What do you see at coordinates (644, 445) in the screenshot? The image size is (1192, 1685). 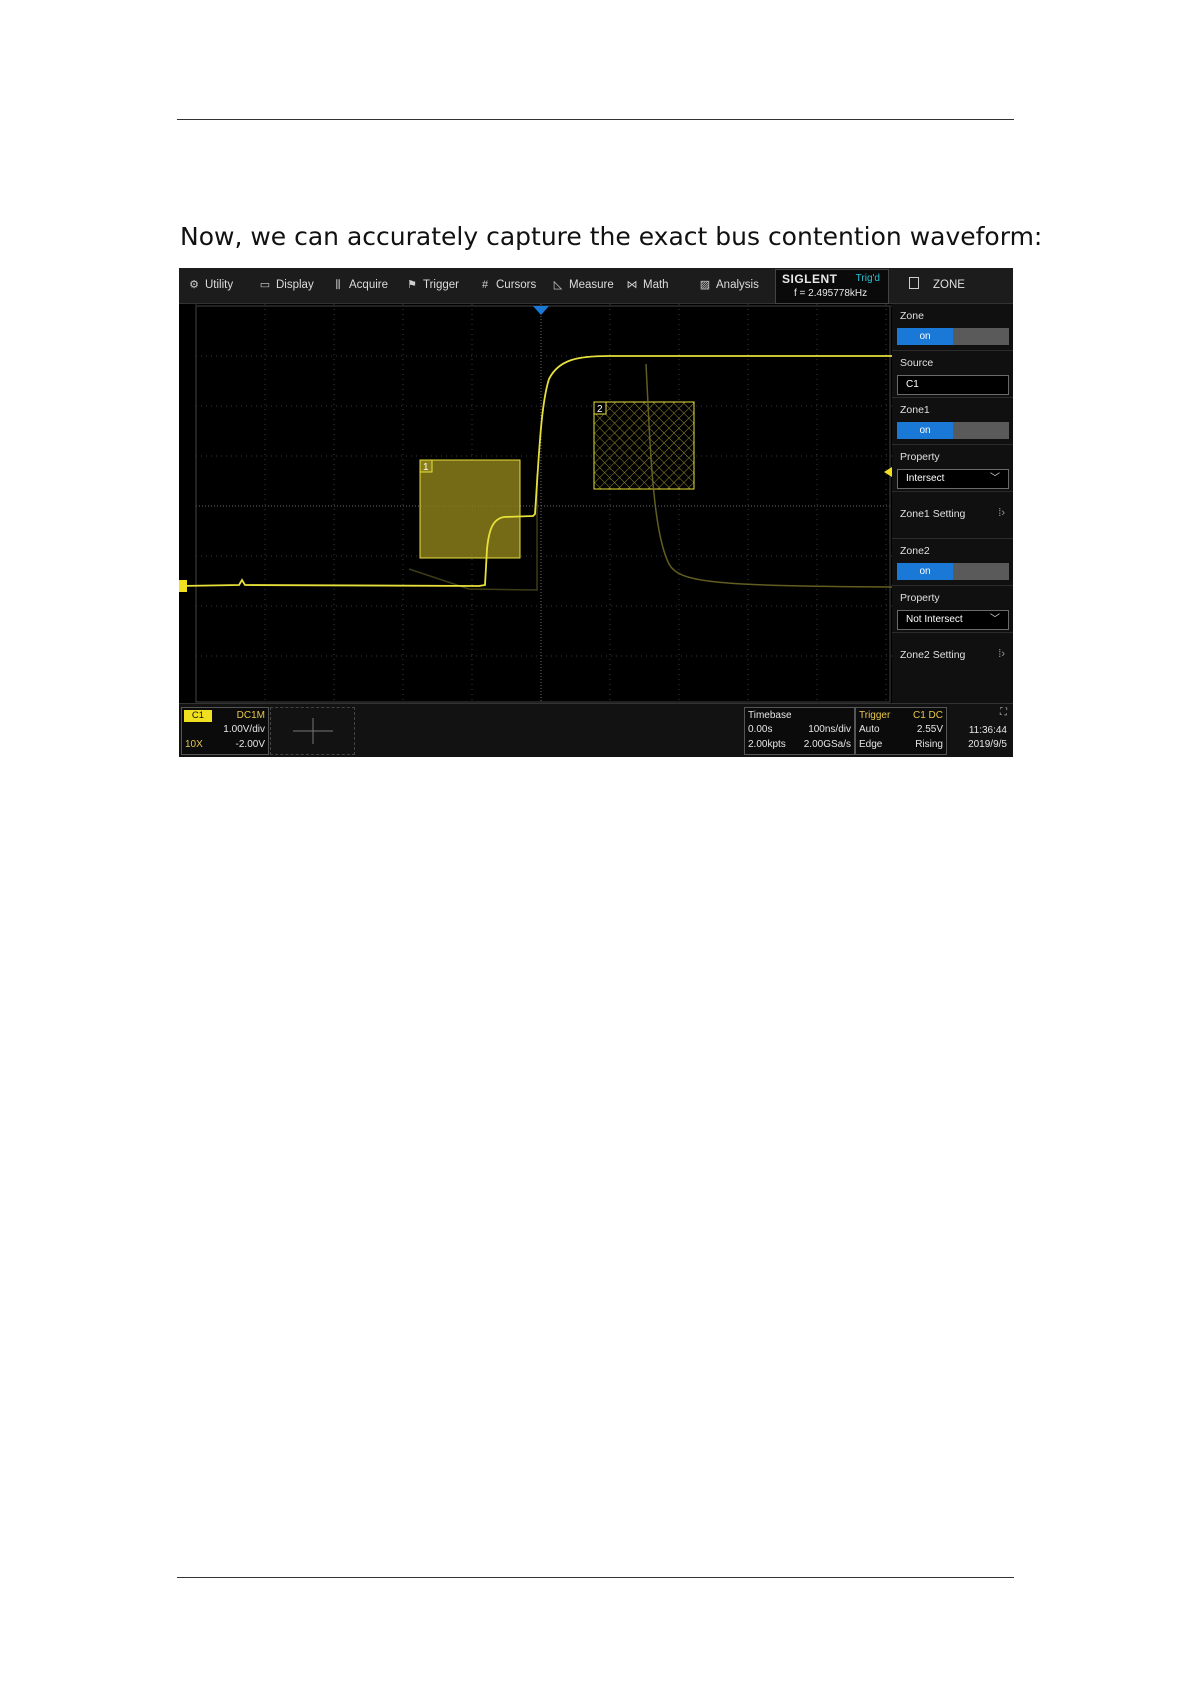 I see `zone2-box` at bounding box center [644, 445].